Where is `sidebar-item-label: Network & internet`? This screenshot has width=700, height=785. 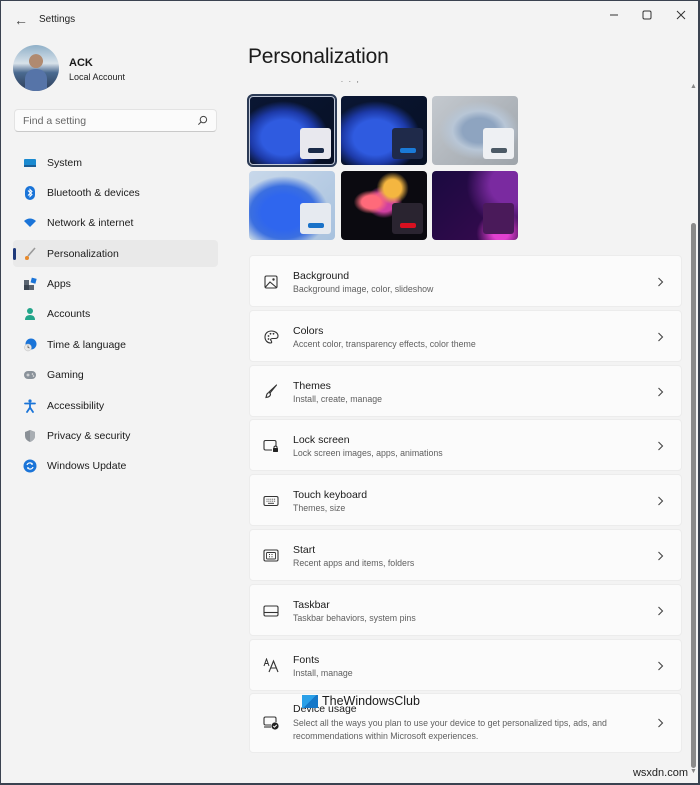 sidebar-item-label: Network & internet is located at coordinates (90, 223).